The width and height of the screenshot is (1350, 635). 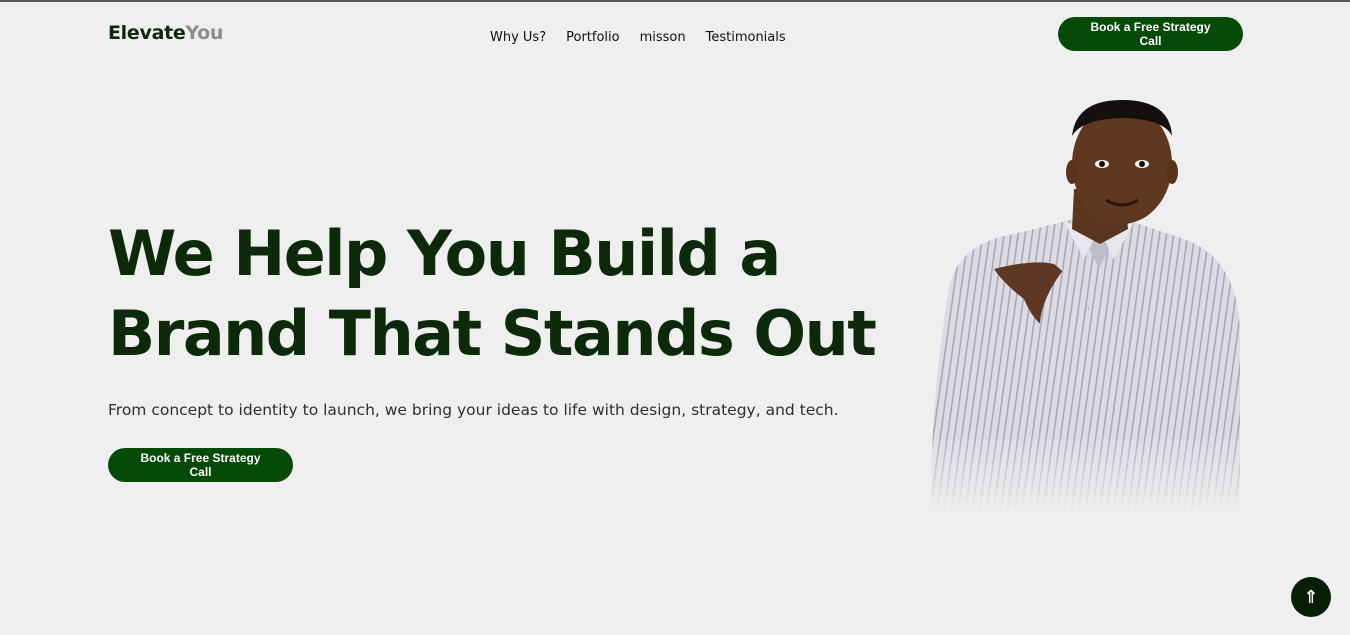 What do you see at coordinates (147, 33) in the screenshot?
I see `brand-logo-part1: Elevate` at bounding box center [147, 33].